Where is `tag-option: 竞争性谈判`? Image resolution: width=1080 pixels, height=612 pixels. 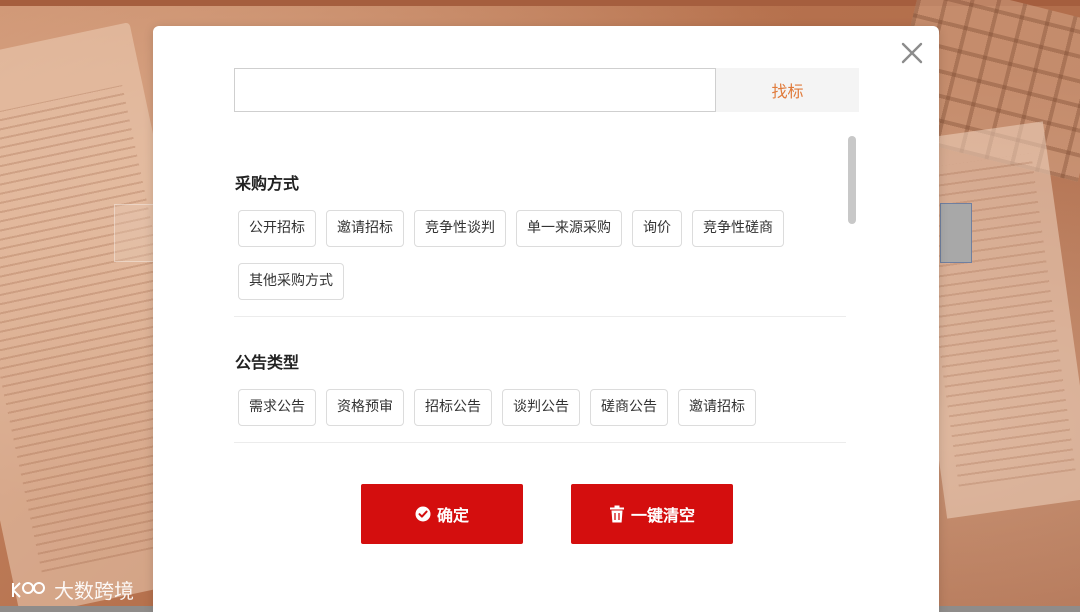 tag-option: 竞争性谈判 is located at coordinates (460, 228).